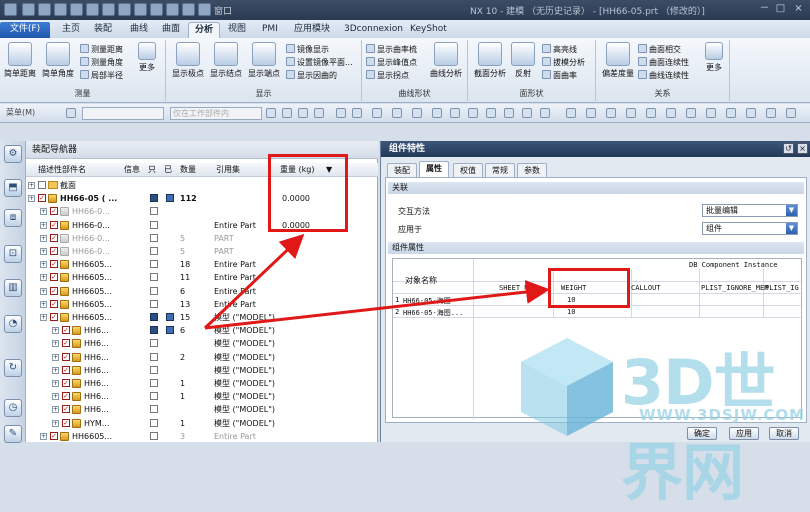  I want to click on cursor-icon, so click(341, 113).